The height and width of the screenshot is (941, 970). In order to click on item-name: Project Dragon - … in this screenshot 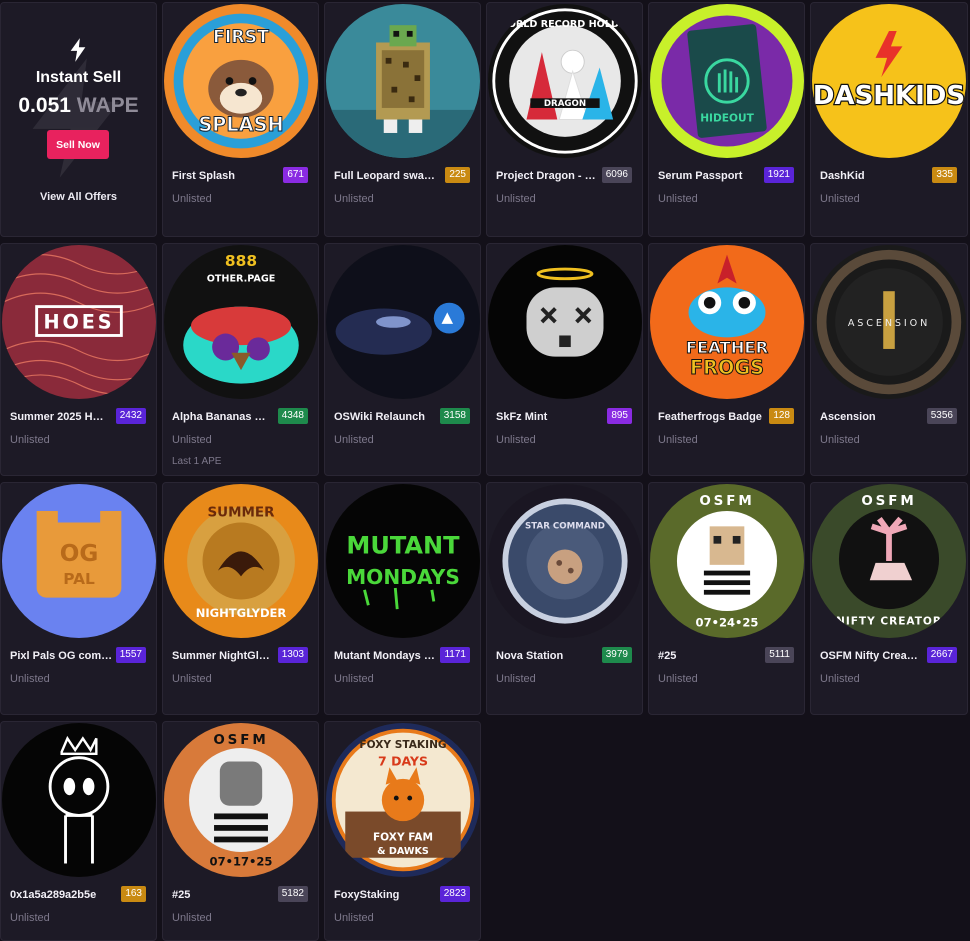, I will do `click(548, 176)`.